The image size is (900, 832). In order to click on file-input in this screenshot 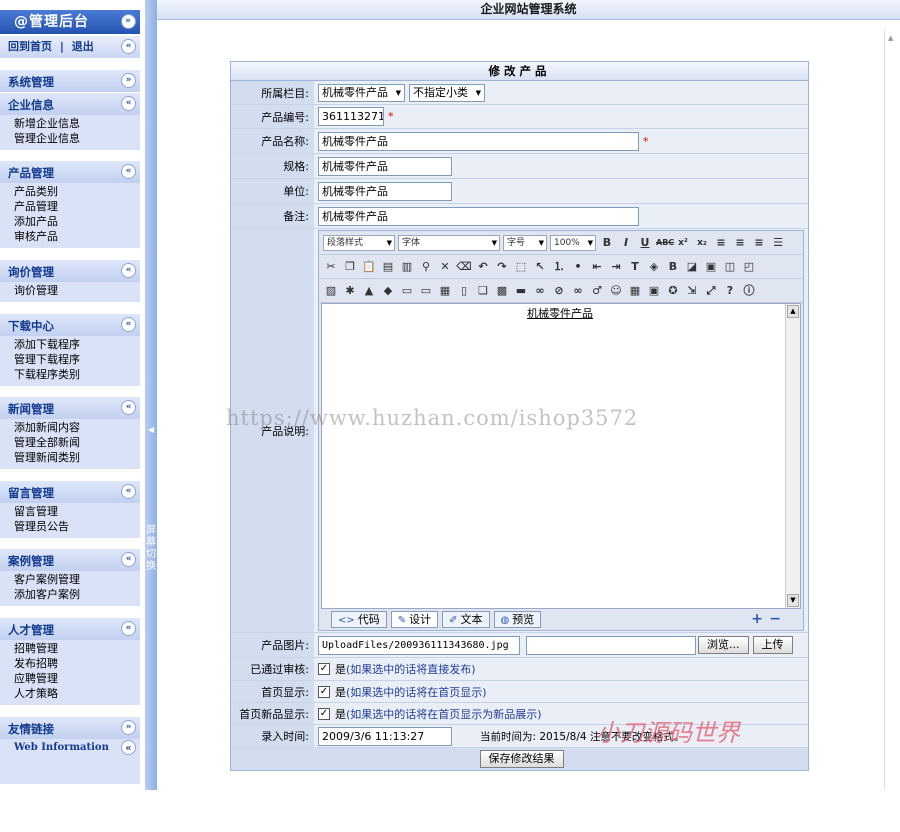, I will do `click(611, 645)`.